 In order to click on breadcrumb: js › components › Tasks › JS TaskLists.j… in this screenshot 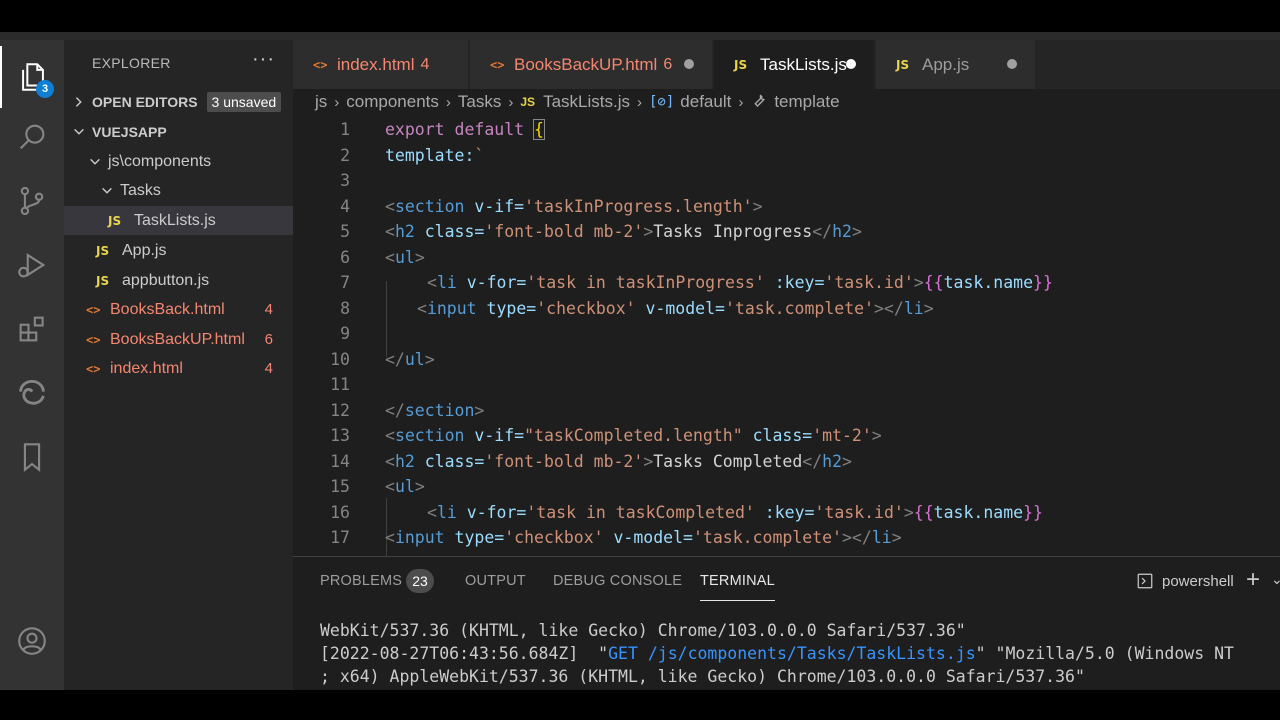, I will do `click(786, 102)`.